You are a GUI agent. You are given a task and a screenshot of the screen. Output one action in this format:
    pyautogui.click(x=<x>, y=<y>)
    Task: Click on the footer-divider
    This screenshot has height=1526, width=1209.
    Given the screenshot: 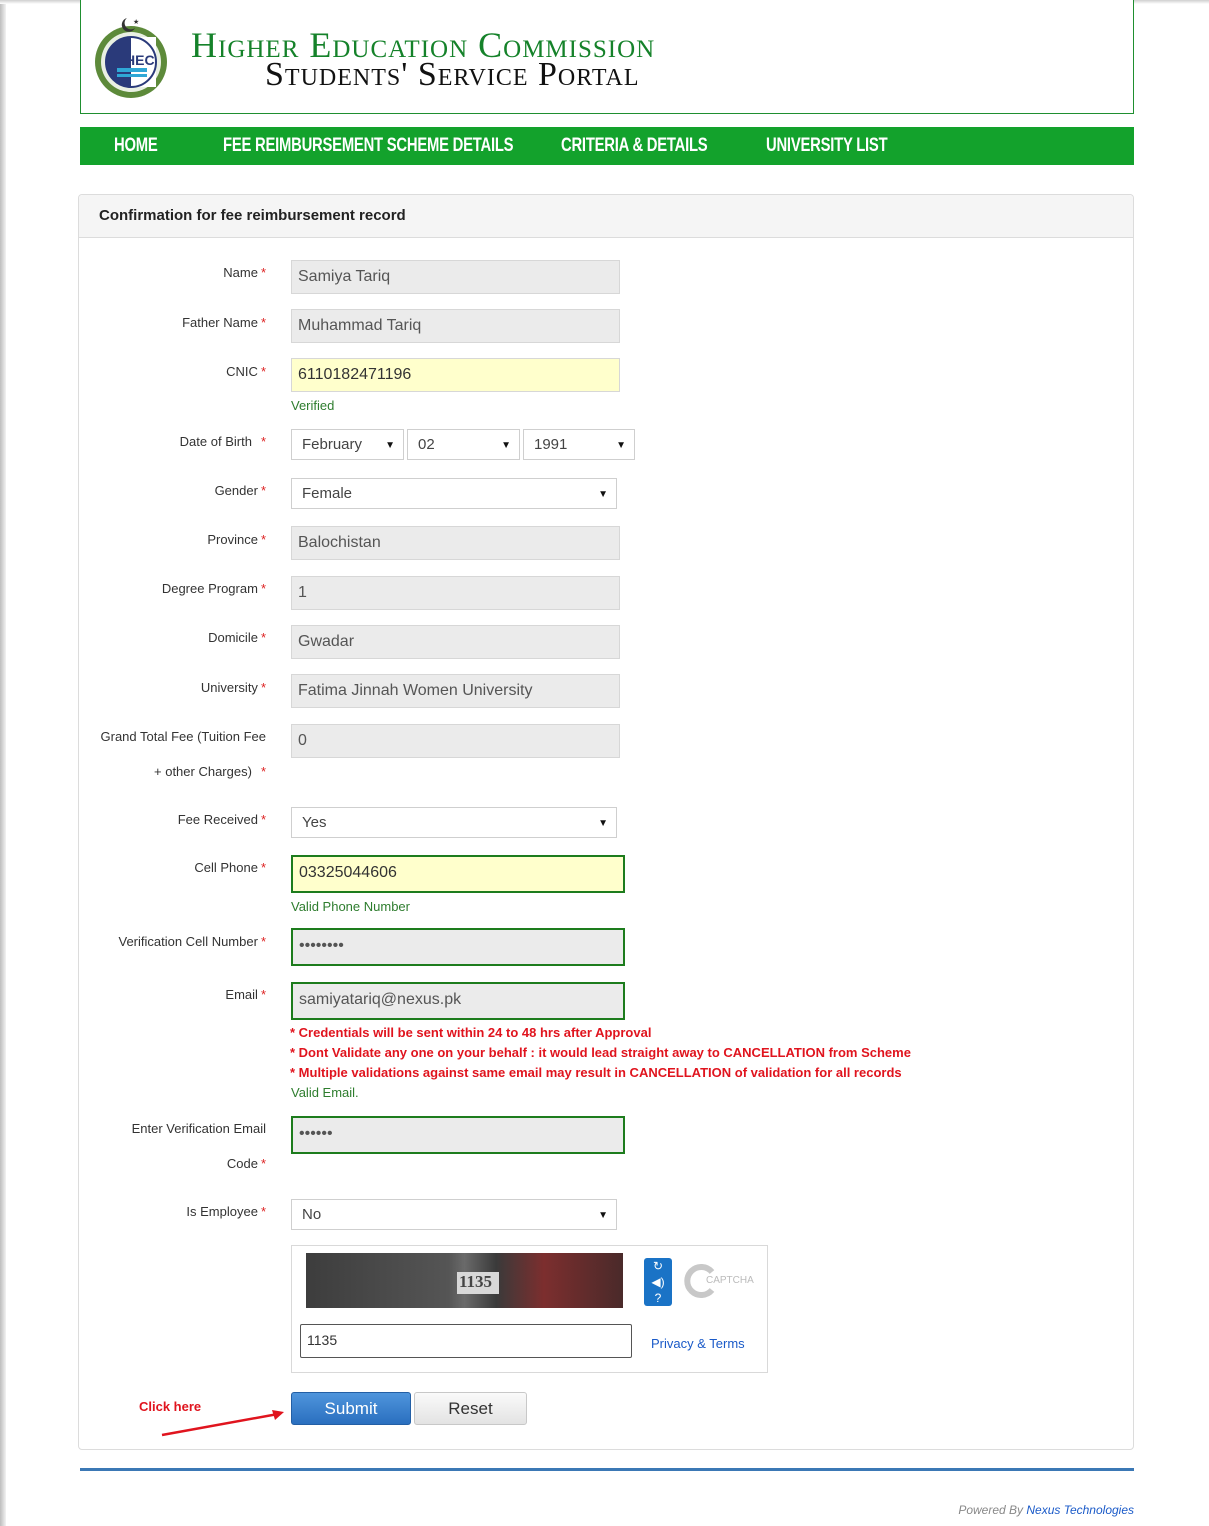 What is the action you would take?
    pyautogui.click(x=607, y=1469)
    